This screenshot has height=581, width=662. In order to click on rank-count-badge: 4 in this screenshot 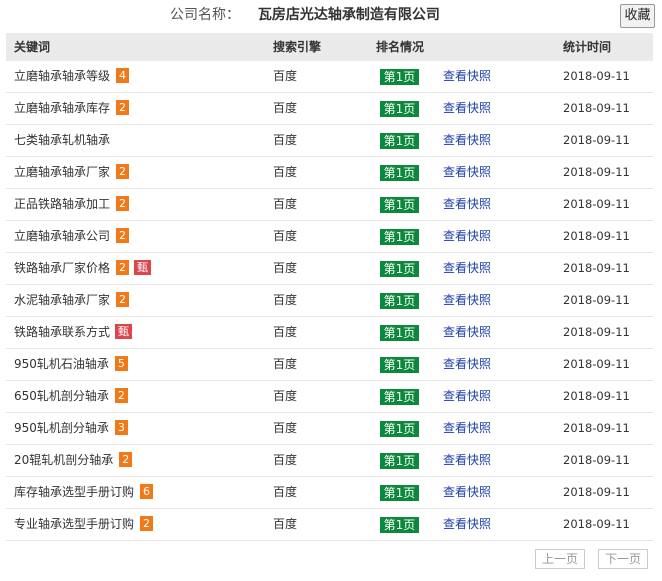, I will do `click(123, 75)`.